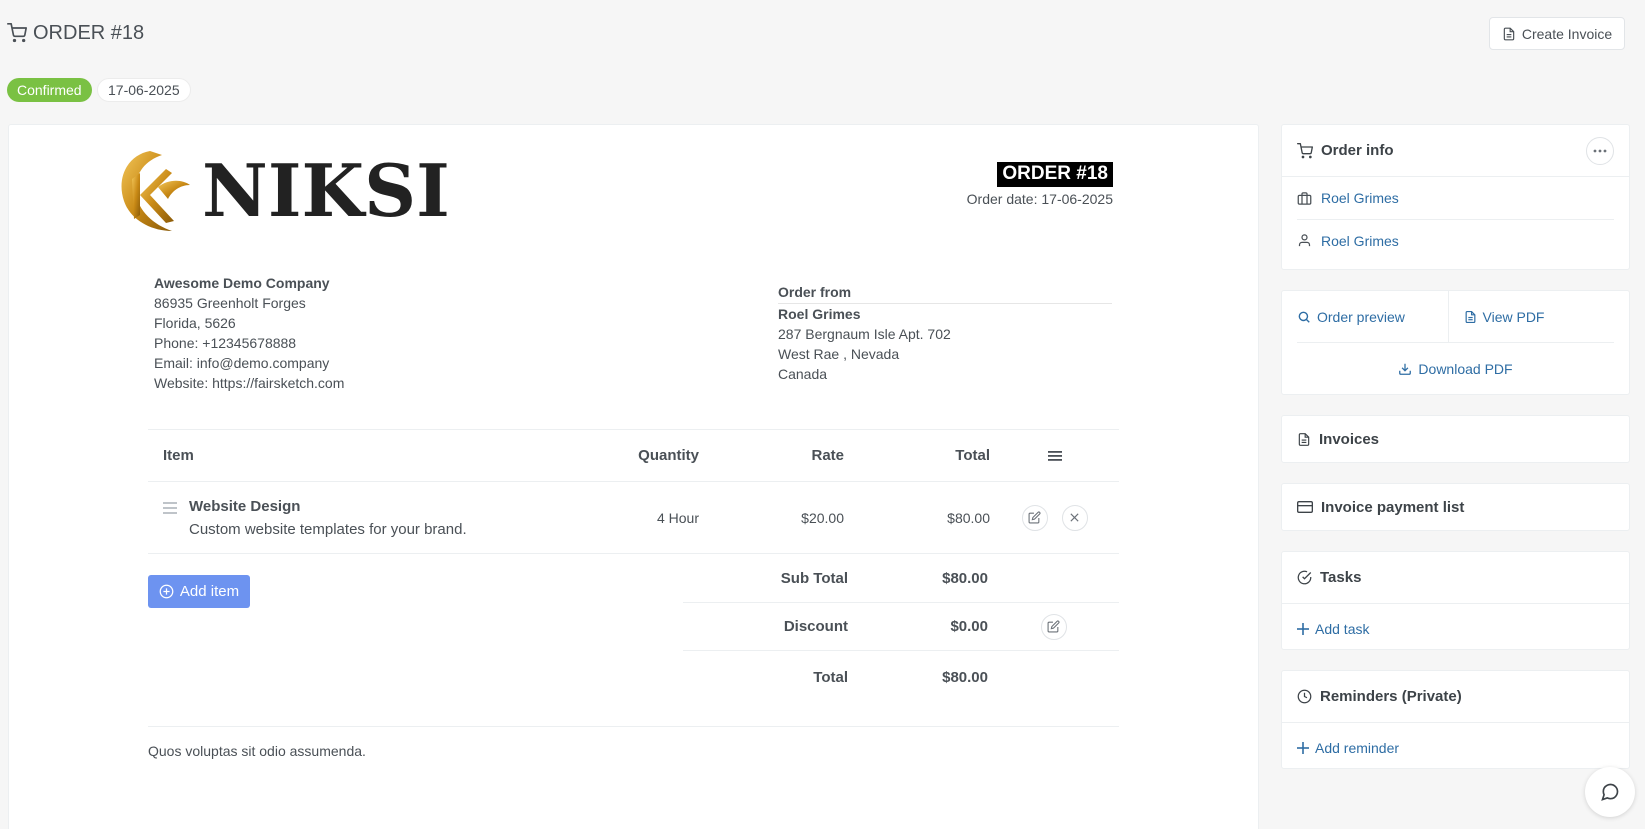 The width and height of the screenshot is (1645, 829). I want to click on edit-item-button, so click(1034, 517).